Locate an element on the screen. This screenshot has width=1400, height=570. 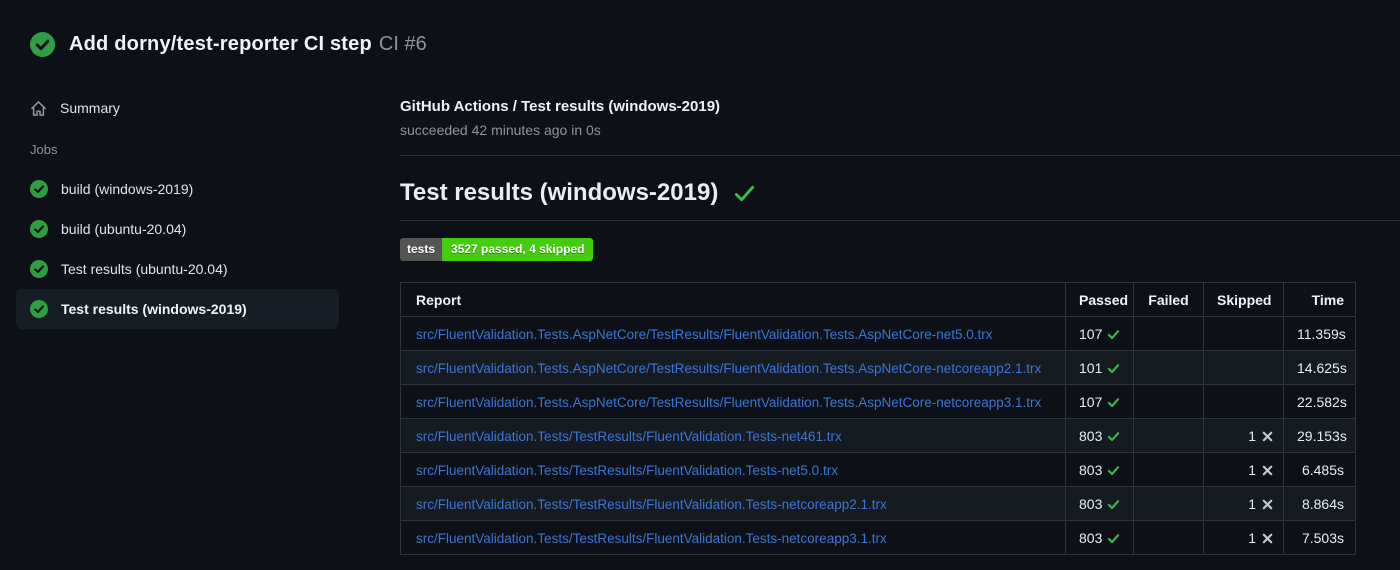
report-table-header-row: Report Passed Failed Skipped Time is located at coordinates (878, 299).